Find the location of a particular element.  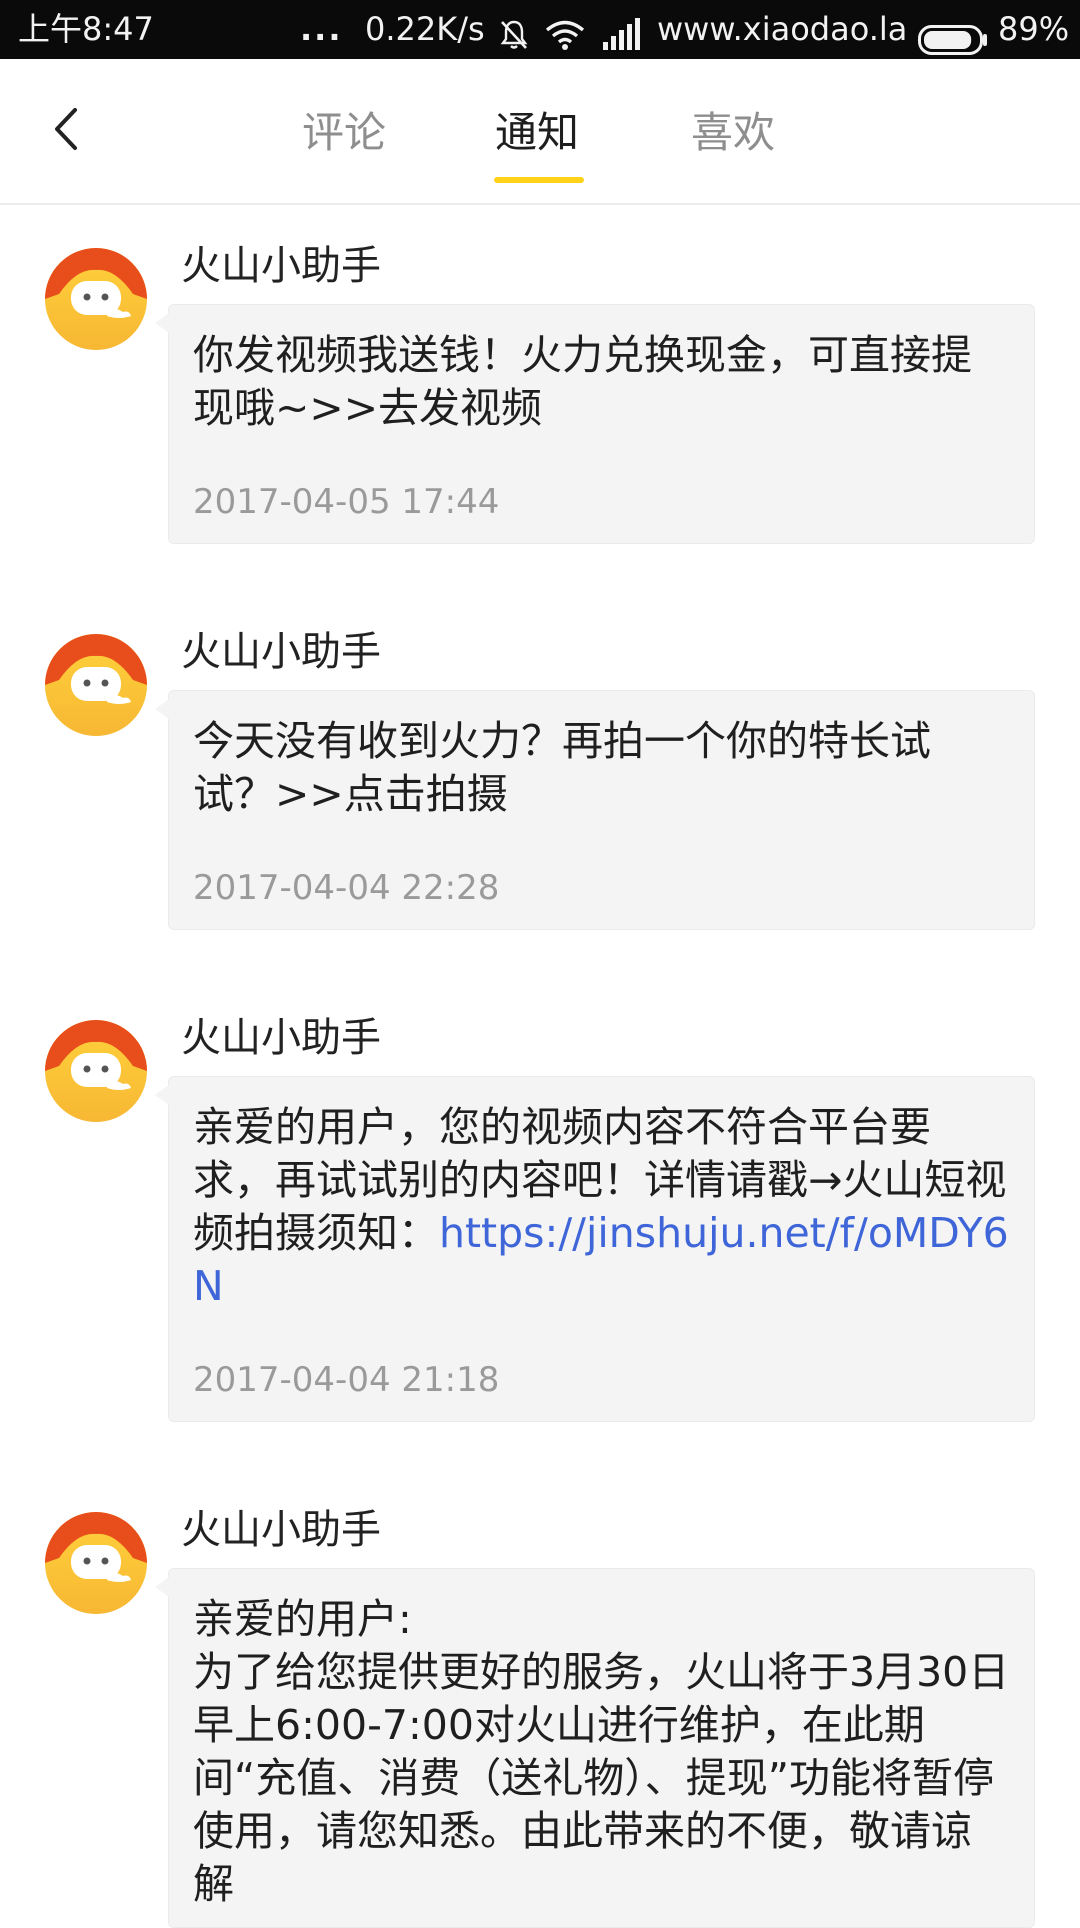

message-text: 今天没有收到火力？再拍一个你的特长试试？>>点击拍摄 is located at coordinates (562, 767).